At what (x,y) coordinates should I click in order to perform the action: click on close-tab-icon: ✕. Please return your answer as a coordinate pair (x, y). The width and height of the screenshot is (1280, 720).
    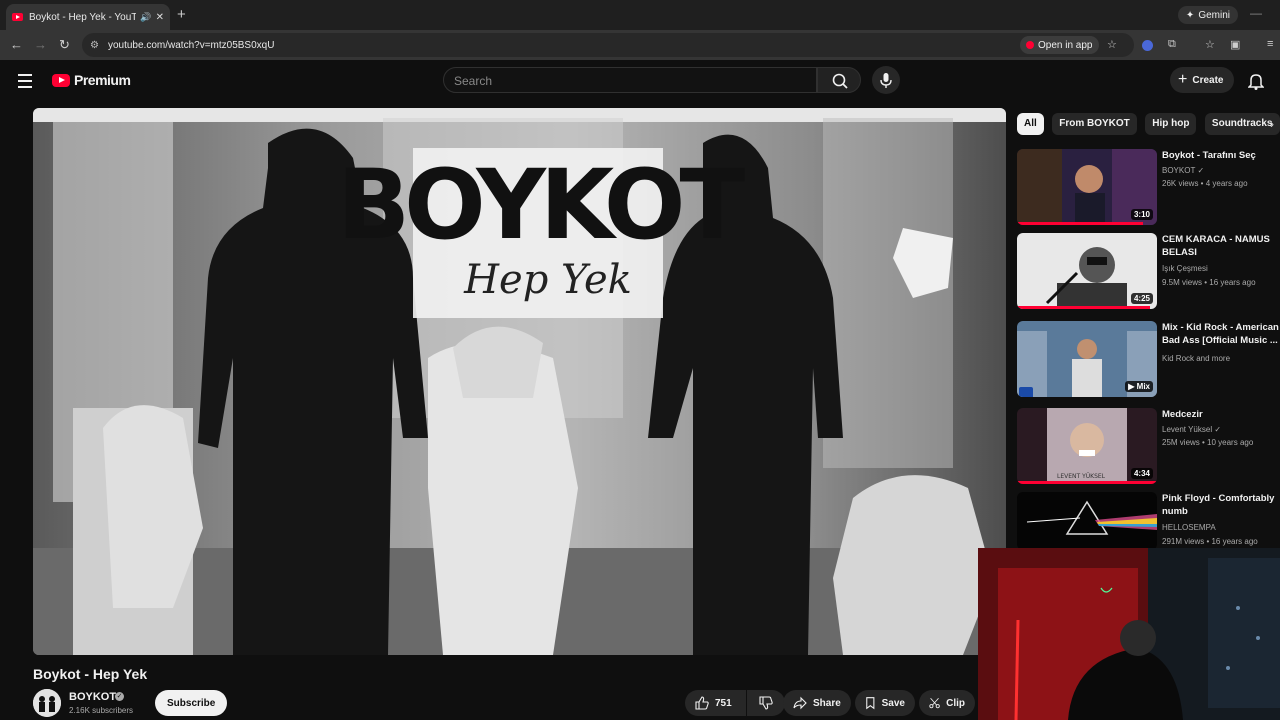
    Looking at the image, I should click on (160, 17).